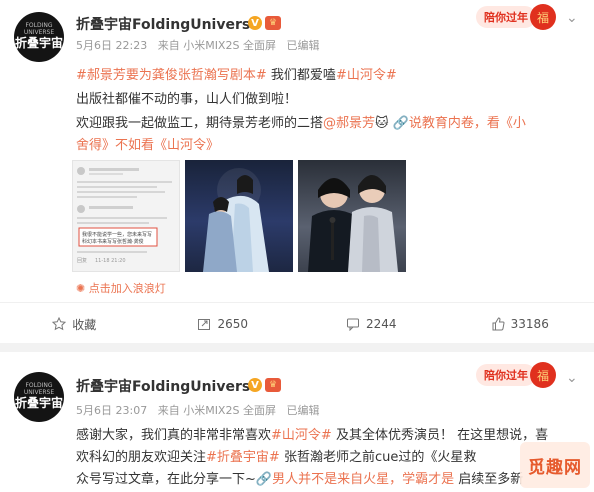  I want to click on post-text-line-2: 欢科幻的朋友欢迎关注#折叠宇宙# 张哲瀚老师之前cue过的《火星救, so click(276, 458).